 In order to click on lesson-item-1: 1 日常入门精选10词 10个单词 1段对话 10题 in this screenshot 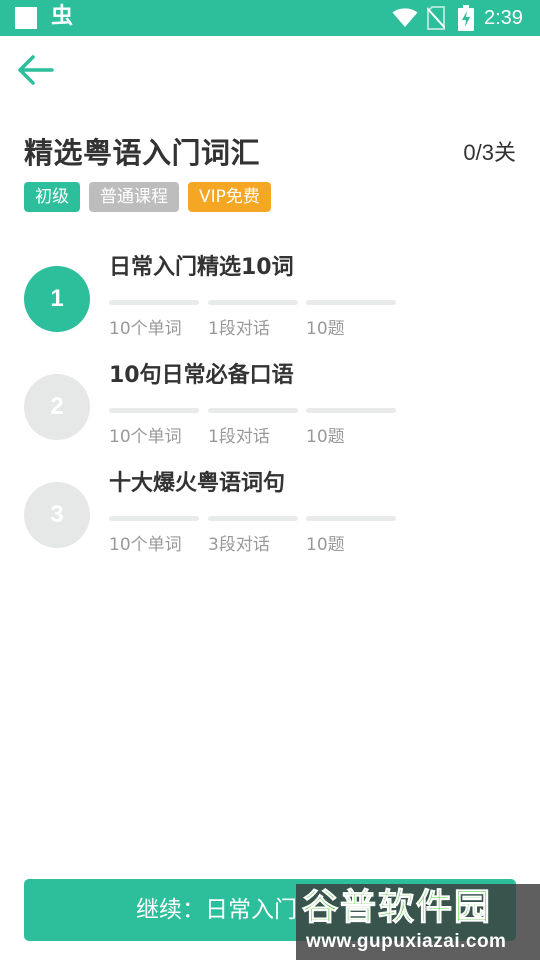, I will do `click(270, 305)`.